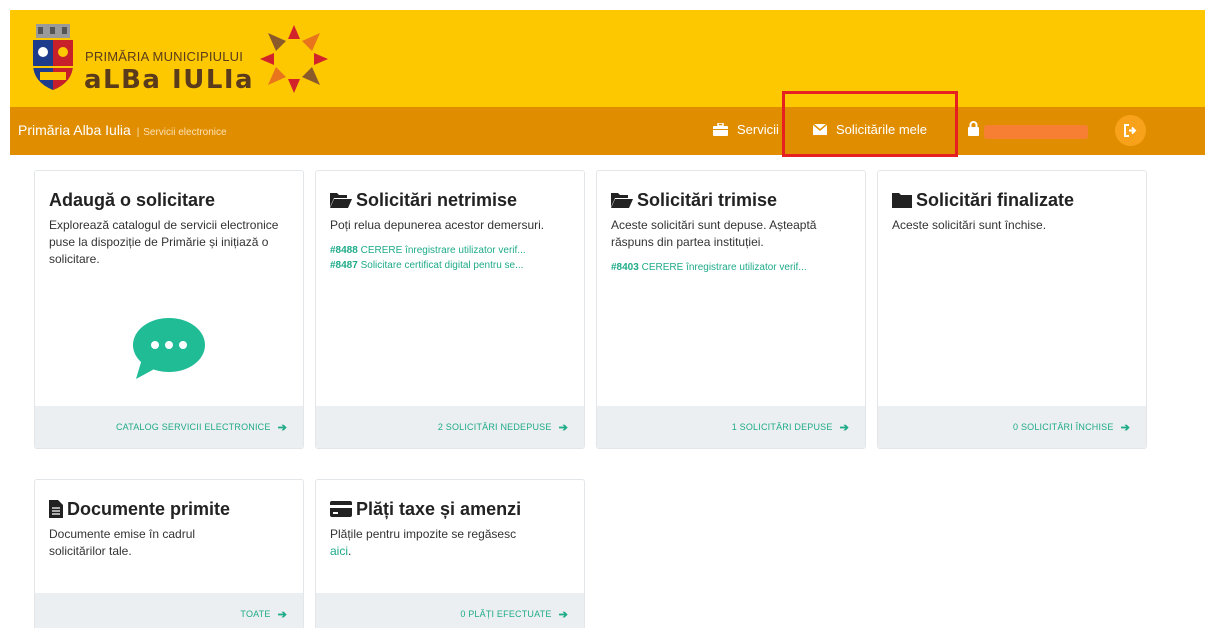 Image resolution: width=1205 pixels, height=628 pixels. Describe the element at coordinates (339, 551) in the screenshot. I see `plati-aici-link: aici` at that location.